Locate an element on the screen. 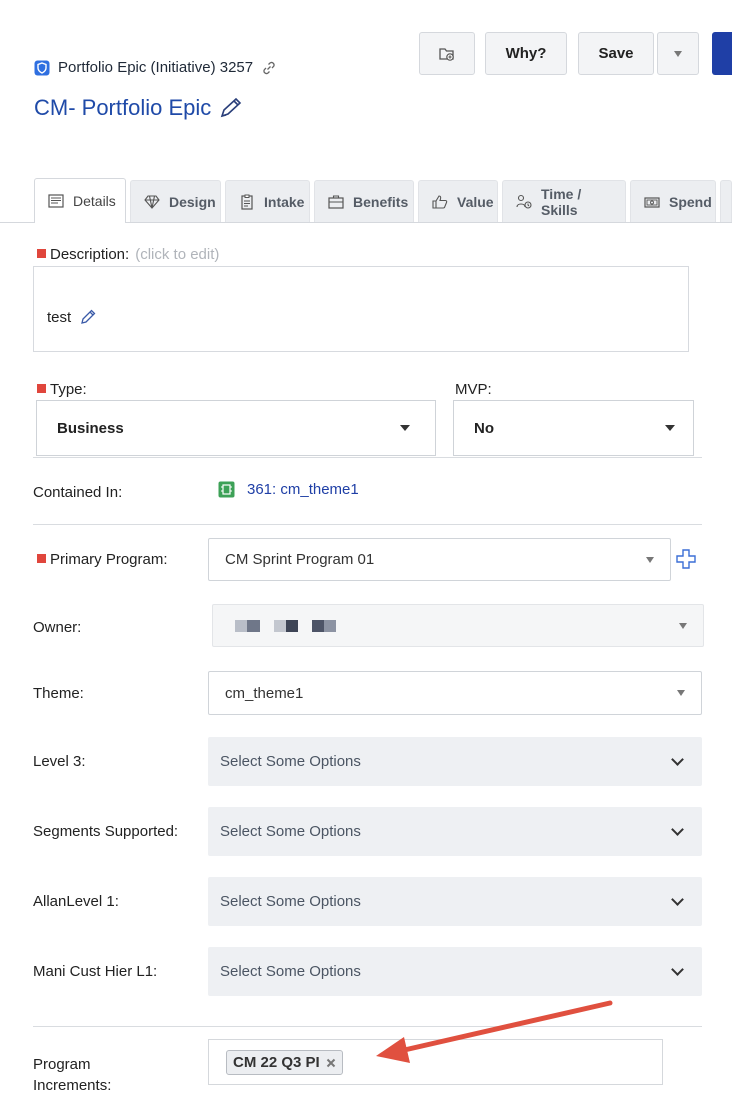 The image size is (732, 1116). theme-select: cm_theme1 is located at coordinates (455, 693).